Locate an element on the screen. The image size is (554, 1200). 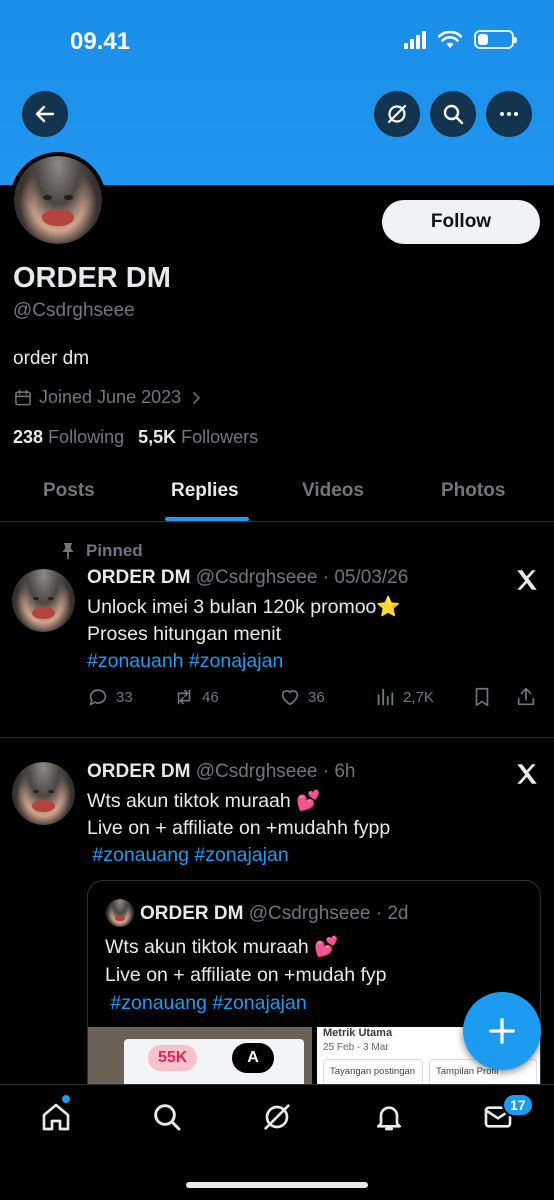
grok-nav-icon is located at coordinates (277, 1117).